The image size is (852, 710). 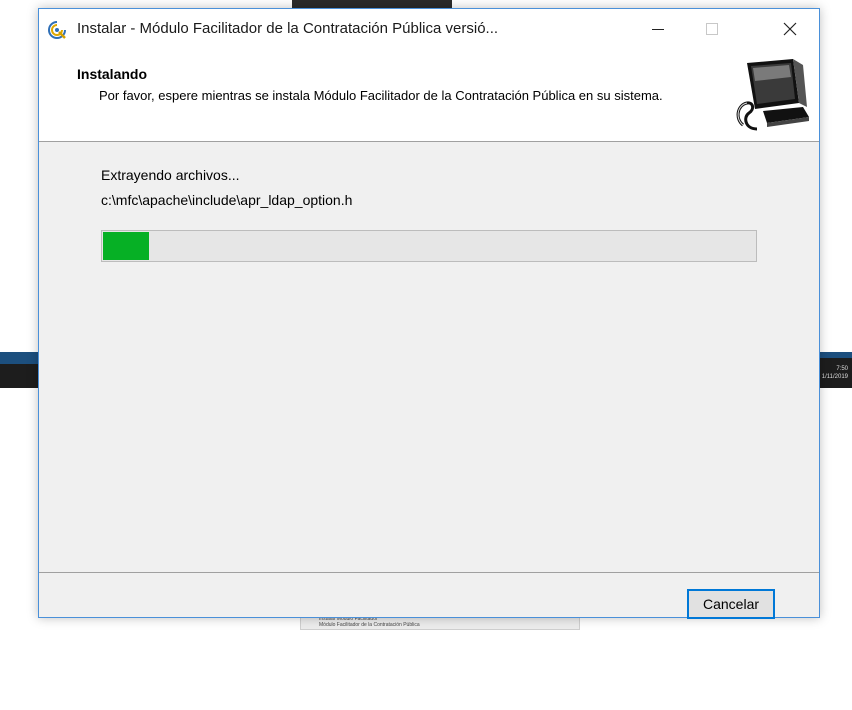 What do you see at coordinates (227, 200) in the screenshot?
I see `current-file-path: c:\mfc\apache\include\apr_ldap_option.h` at bounding box center [227, 200].